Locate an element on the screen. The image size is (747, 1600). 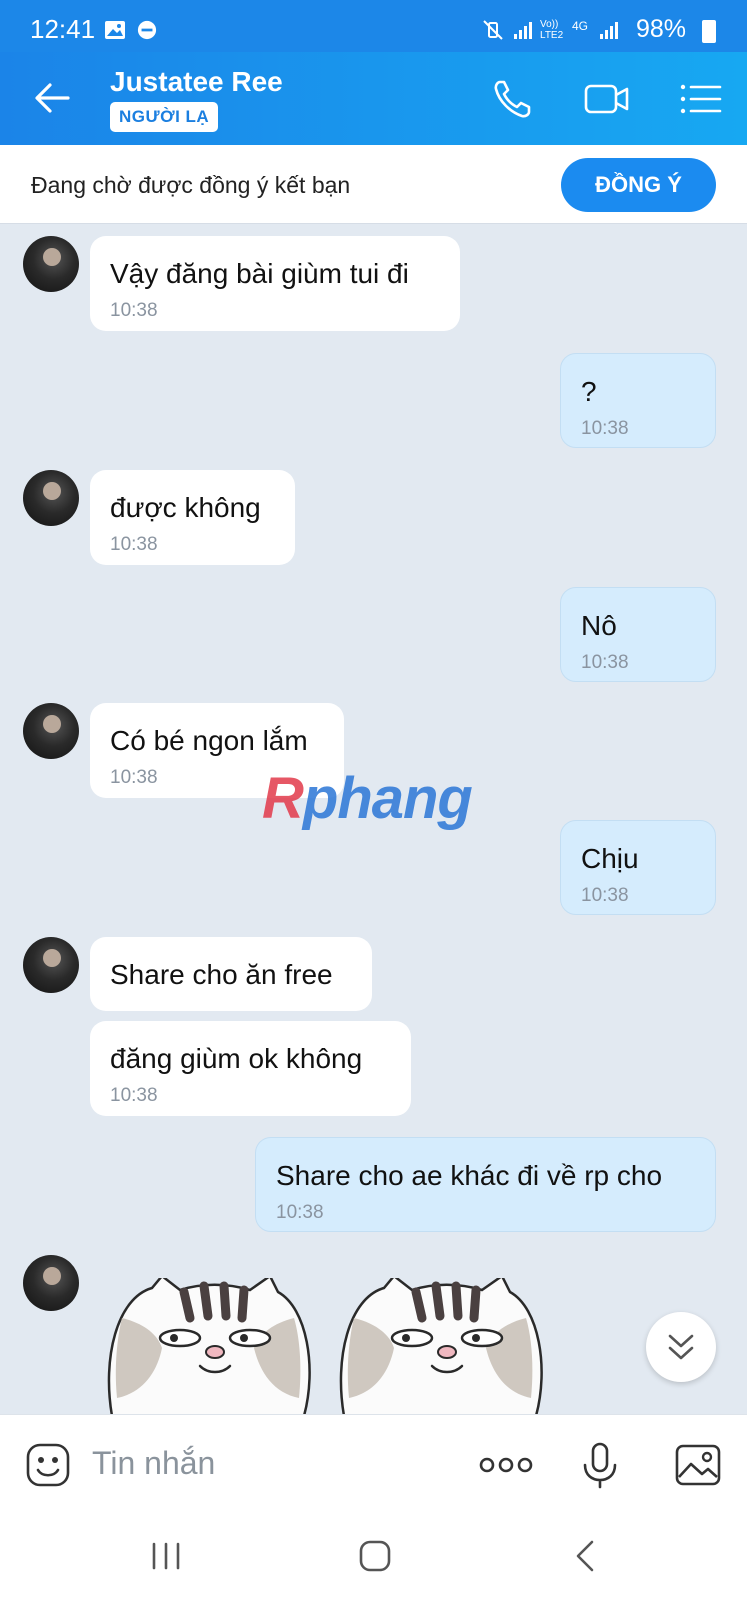
battery-percent: 98% is located at coordinates (661, 29).